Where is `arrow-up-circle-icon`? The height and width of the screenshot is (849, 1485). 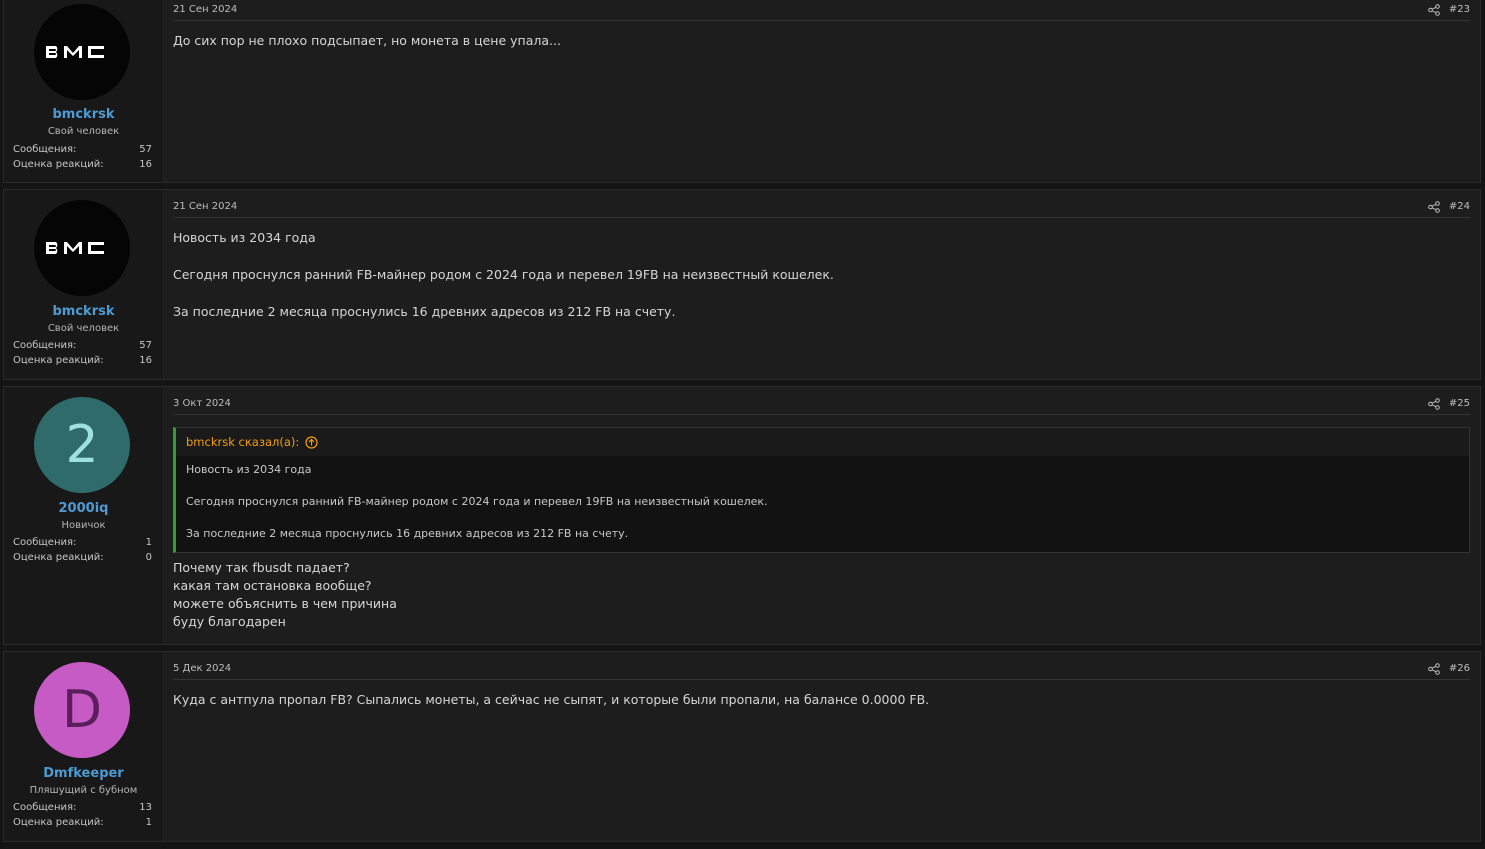 arrow-up-circle-icon is located at coordinates (311, 442).